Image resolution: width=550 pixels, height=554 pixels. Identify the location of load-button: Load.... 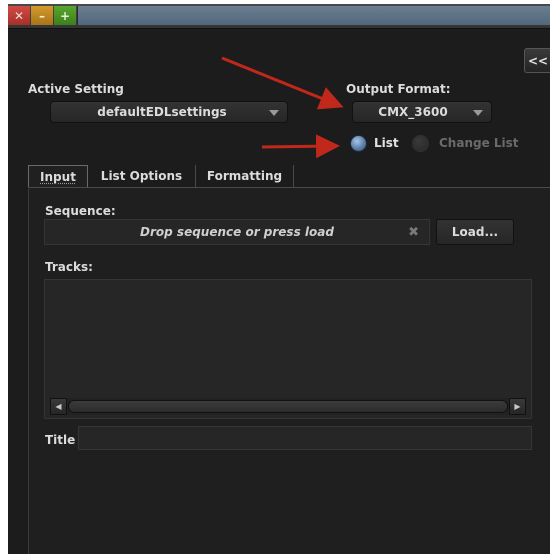
(475, 232).